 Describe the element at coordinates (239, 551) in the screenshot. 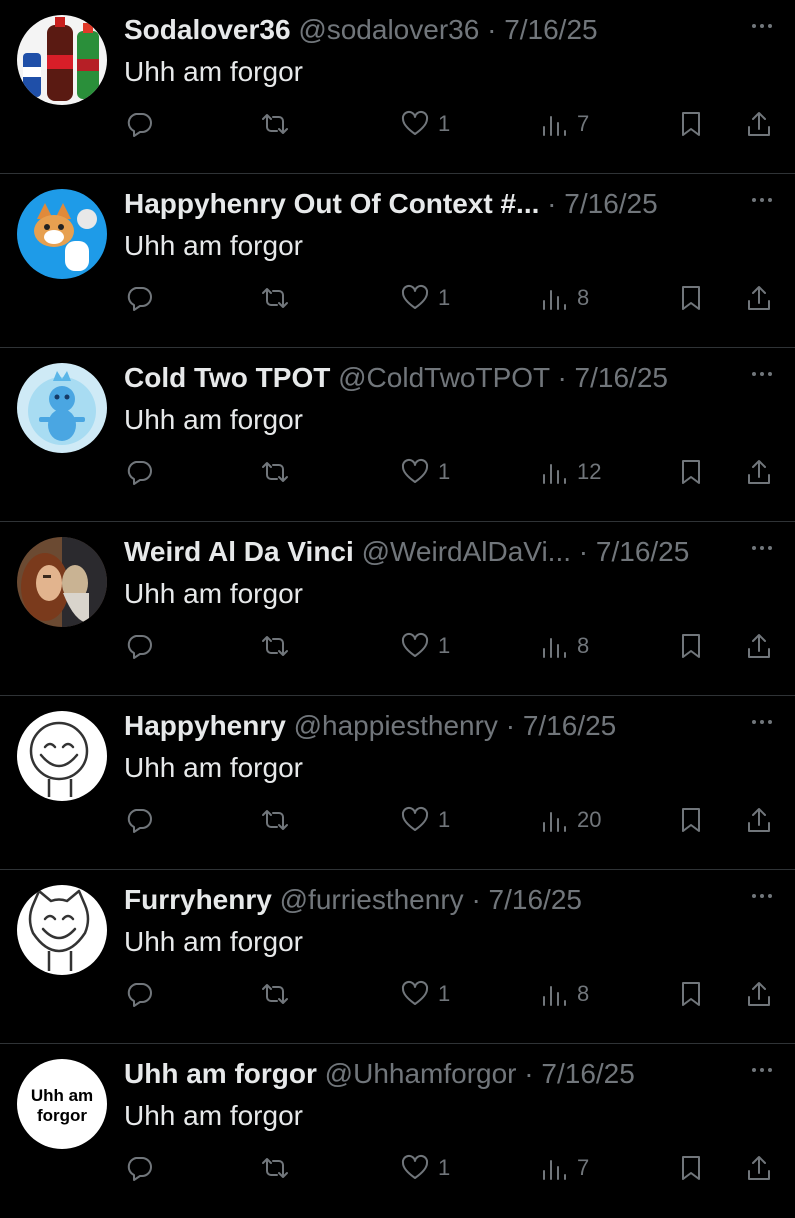

I see `display-name: Weird Al Da Vinci` at that location.